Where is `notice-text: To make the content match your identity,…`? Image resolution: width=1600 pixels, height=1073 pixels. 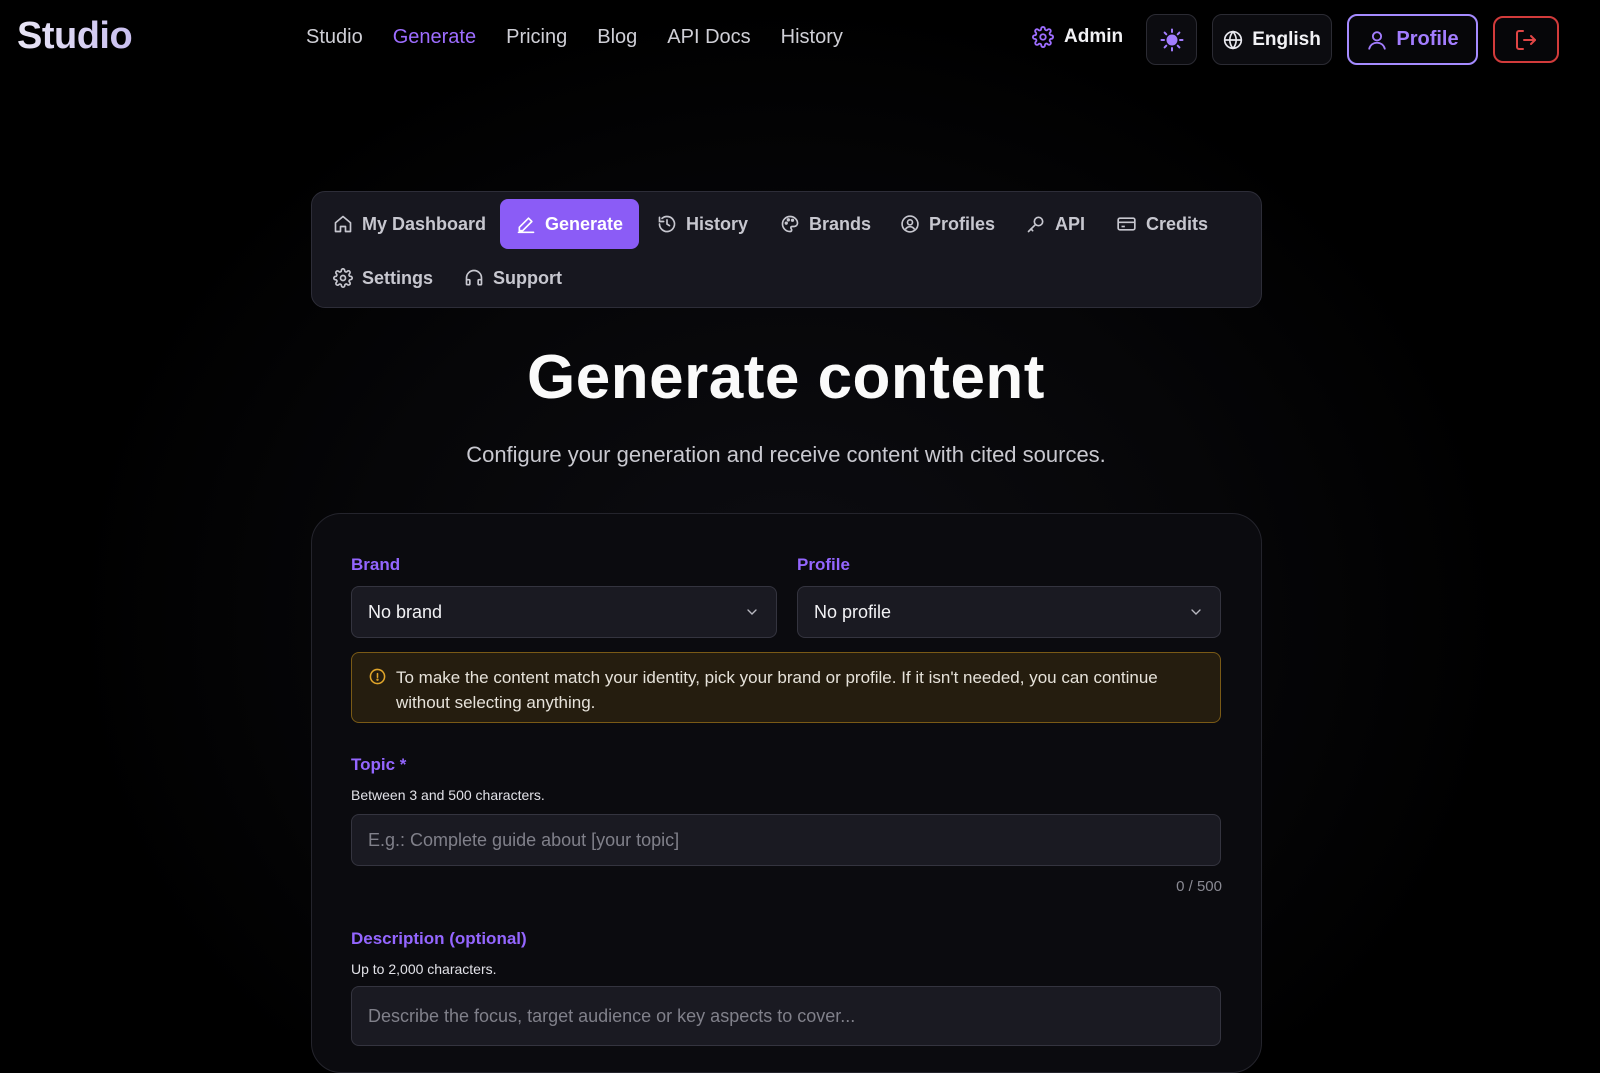
notice-text: To make the content match your identity,… is located at coordinates (777, 690).